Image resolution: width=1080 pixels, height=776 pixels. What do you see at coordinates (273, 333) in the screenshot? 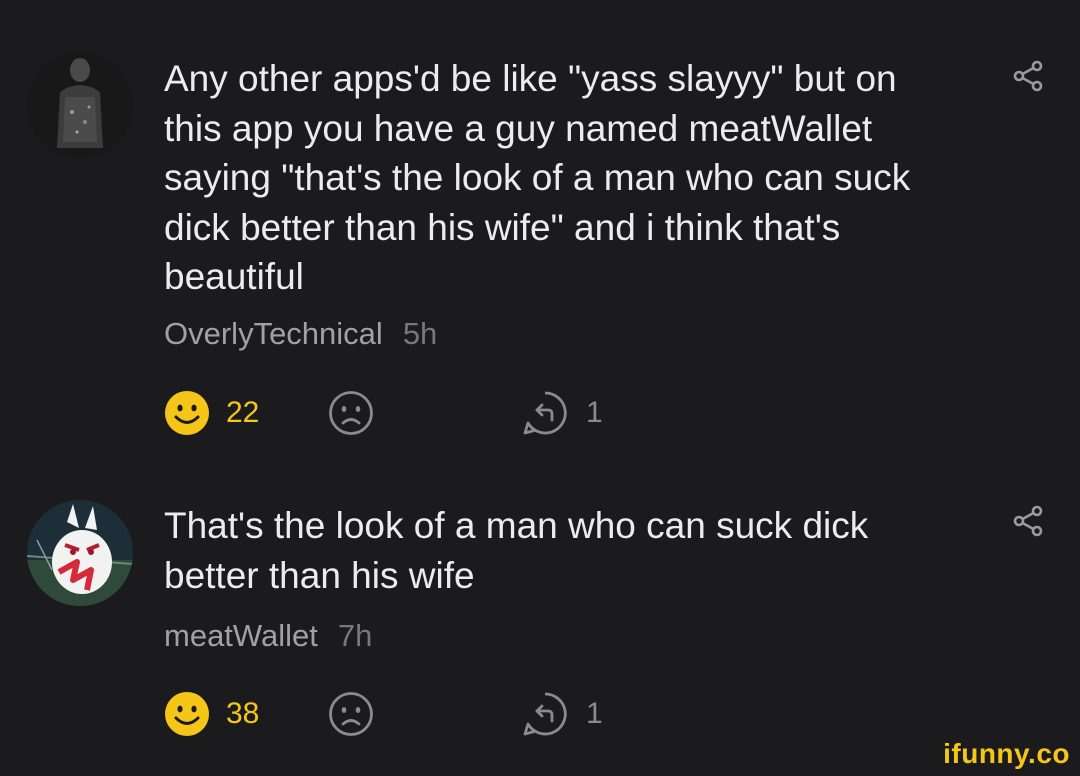
I see `author-name: OverlyTechnical` at bounding box center [273, 333].